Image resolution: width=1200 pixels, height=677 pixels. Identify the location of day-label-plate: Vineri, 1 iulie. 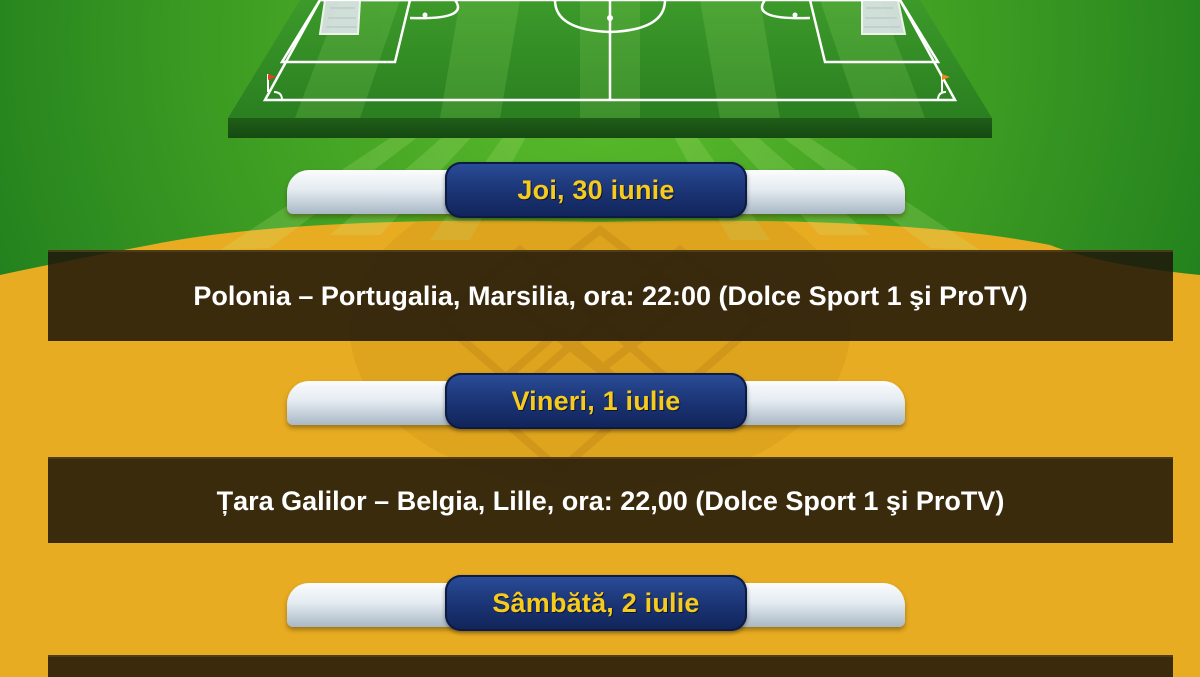
(596, 401).